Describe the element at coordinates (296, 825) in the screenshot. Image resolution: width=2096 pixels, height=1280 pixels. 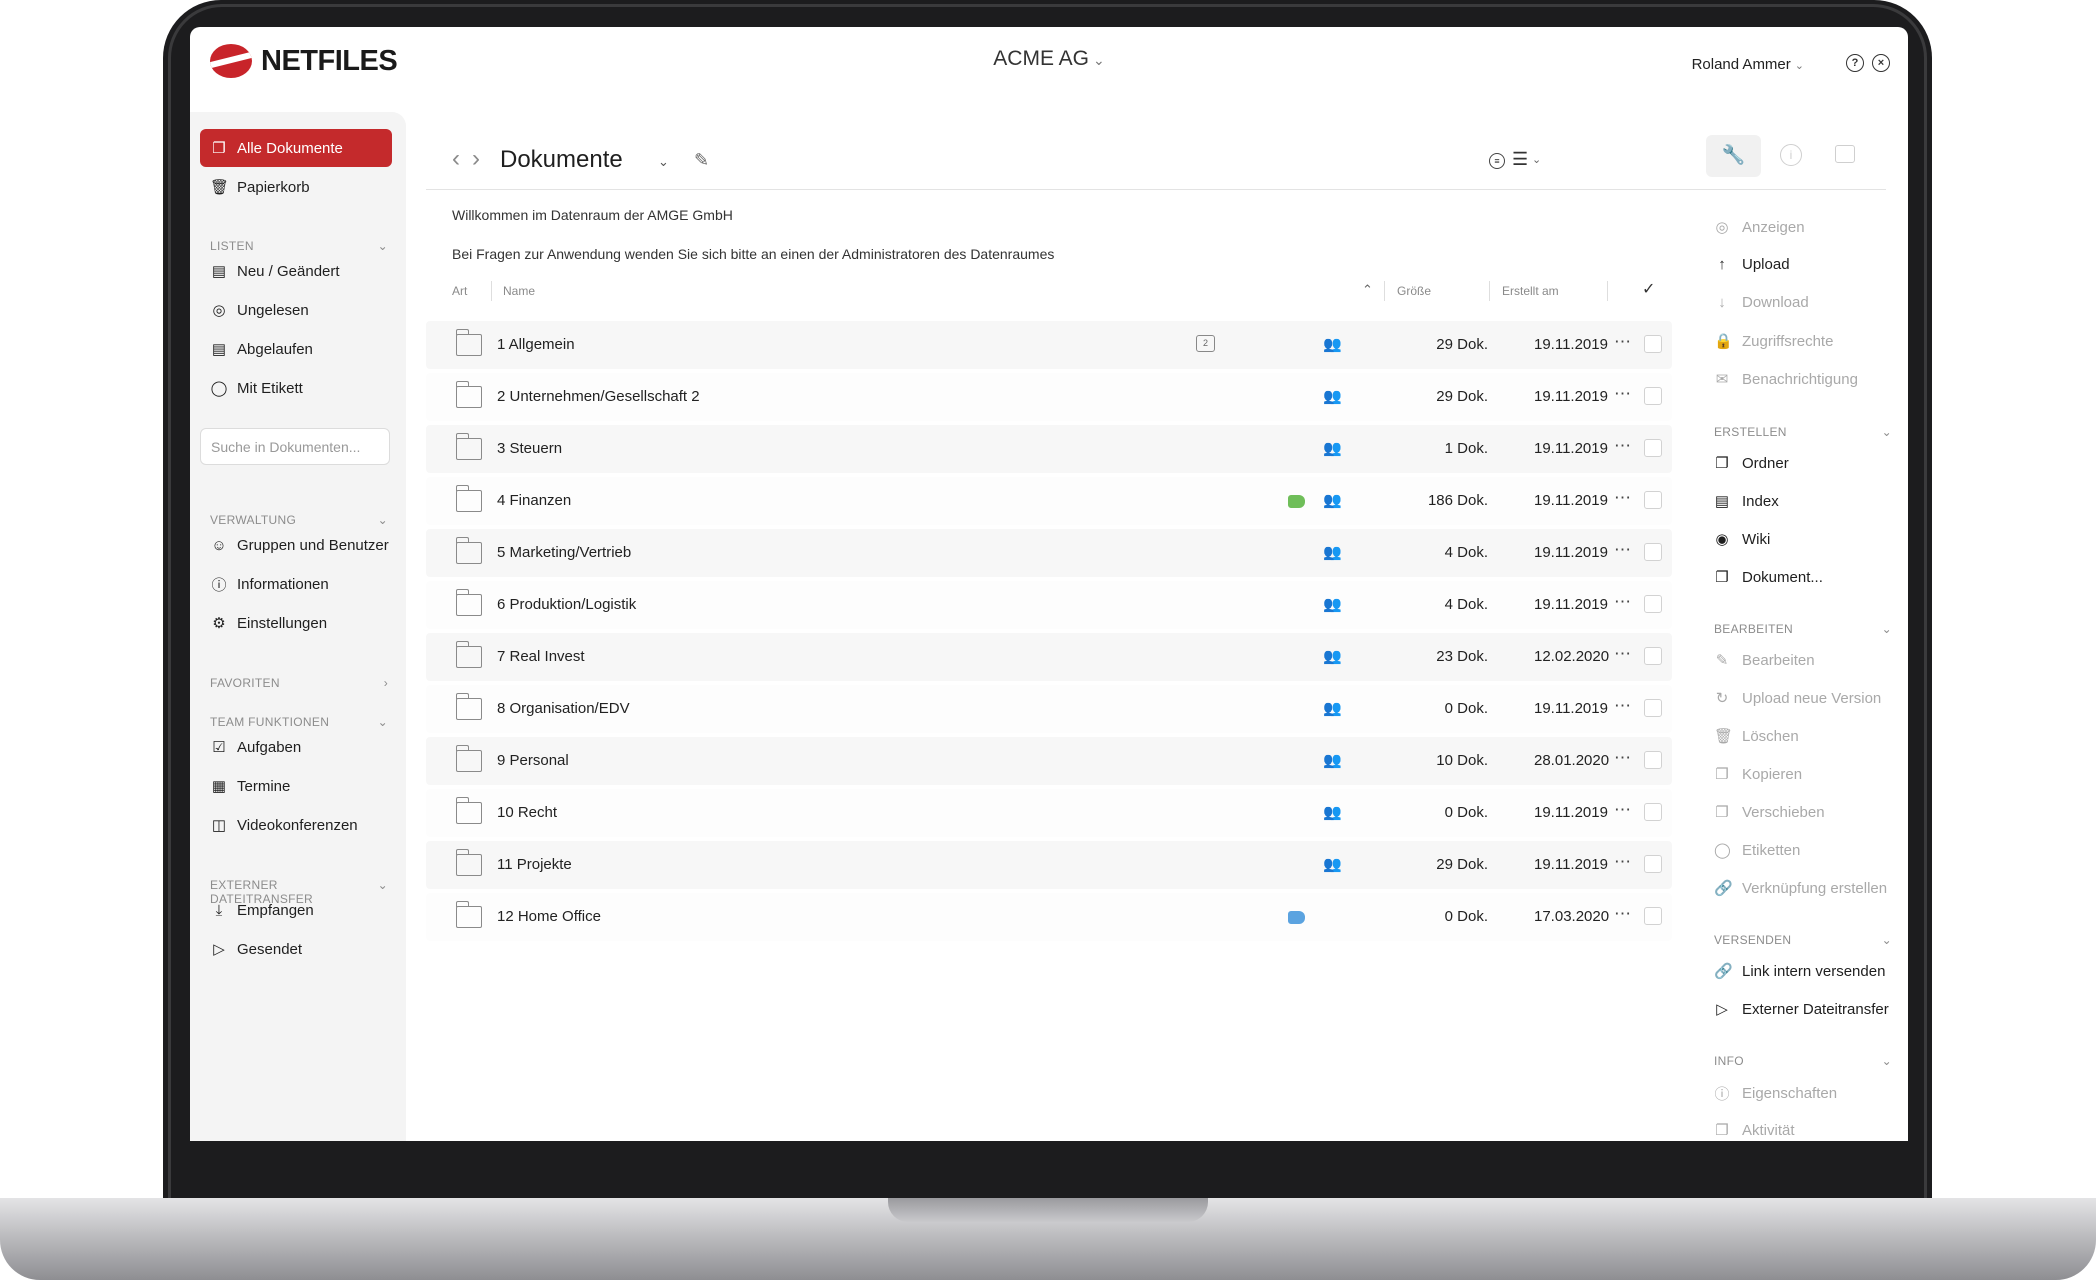
I see `sidebar-item-videokonferenzen: ◫ Videokonferenzen` at that location.